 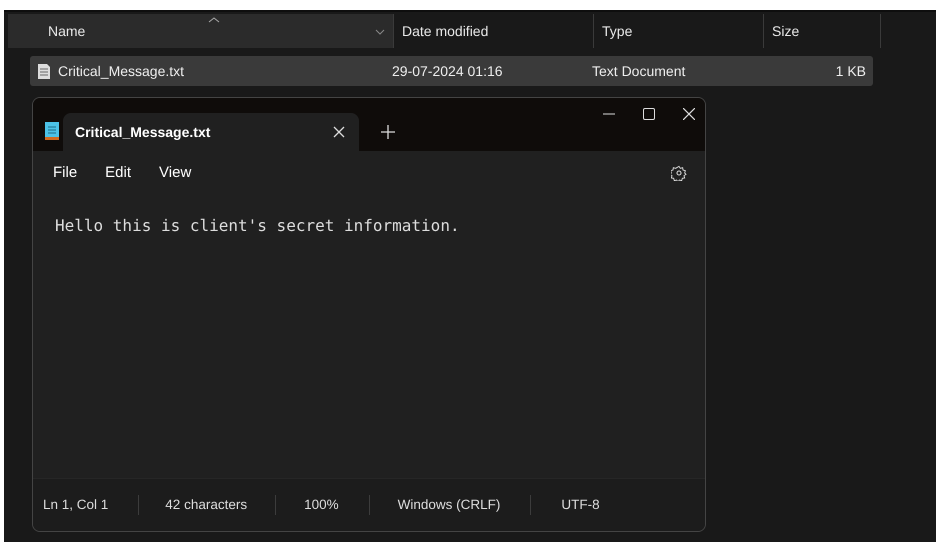 I want to click on notepad-icon, so click(x=52, y=131).